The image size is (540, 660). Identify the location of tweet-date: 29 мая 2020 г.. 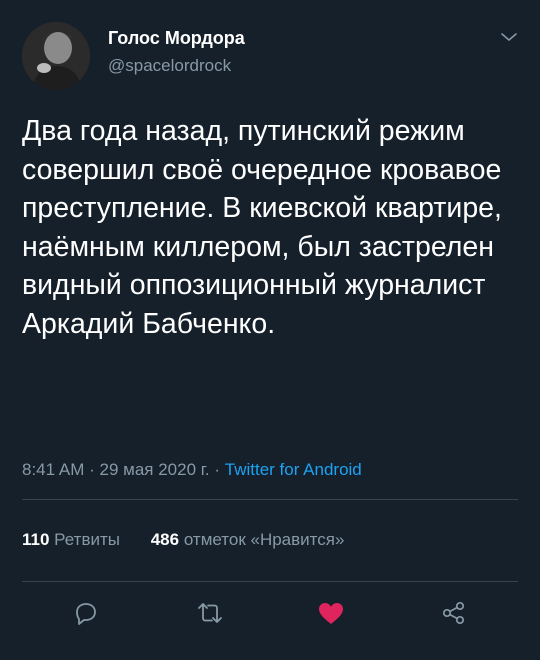
(154, 469).